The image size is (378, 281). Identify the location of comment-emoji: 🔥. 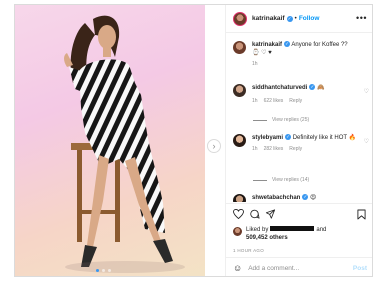
(352, 138).